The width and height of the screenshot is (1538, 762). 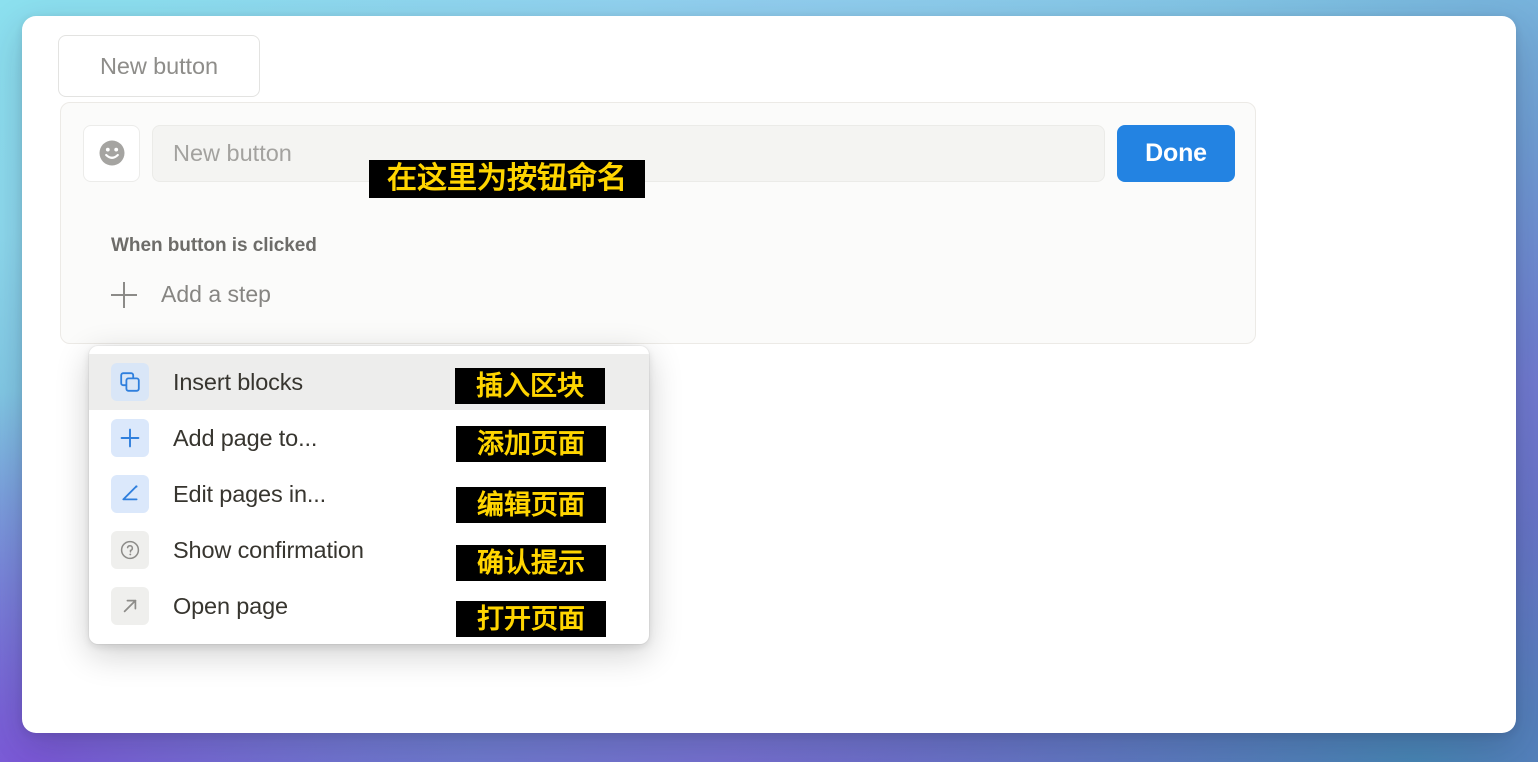 What do you see at coordinates (530, 386) in the screenshot?
I see `annotation-insert-blocks: 插入区块` at bounding box center [530, 386].